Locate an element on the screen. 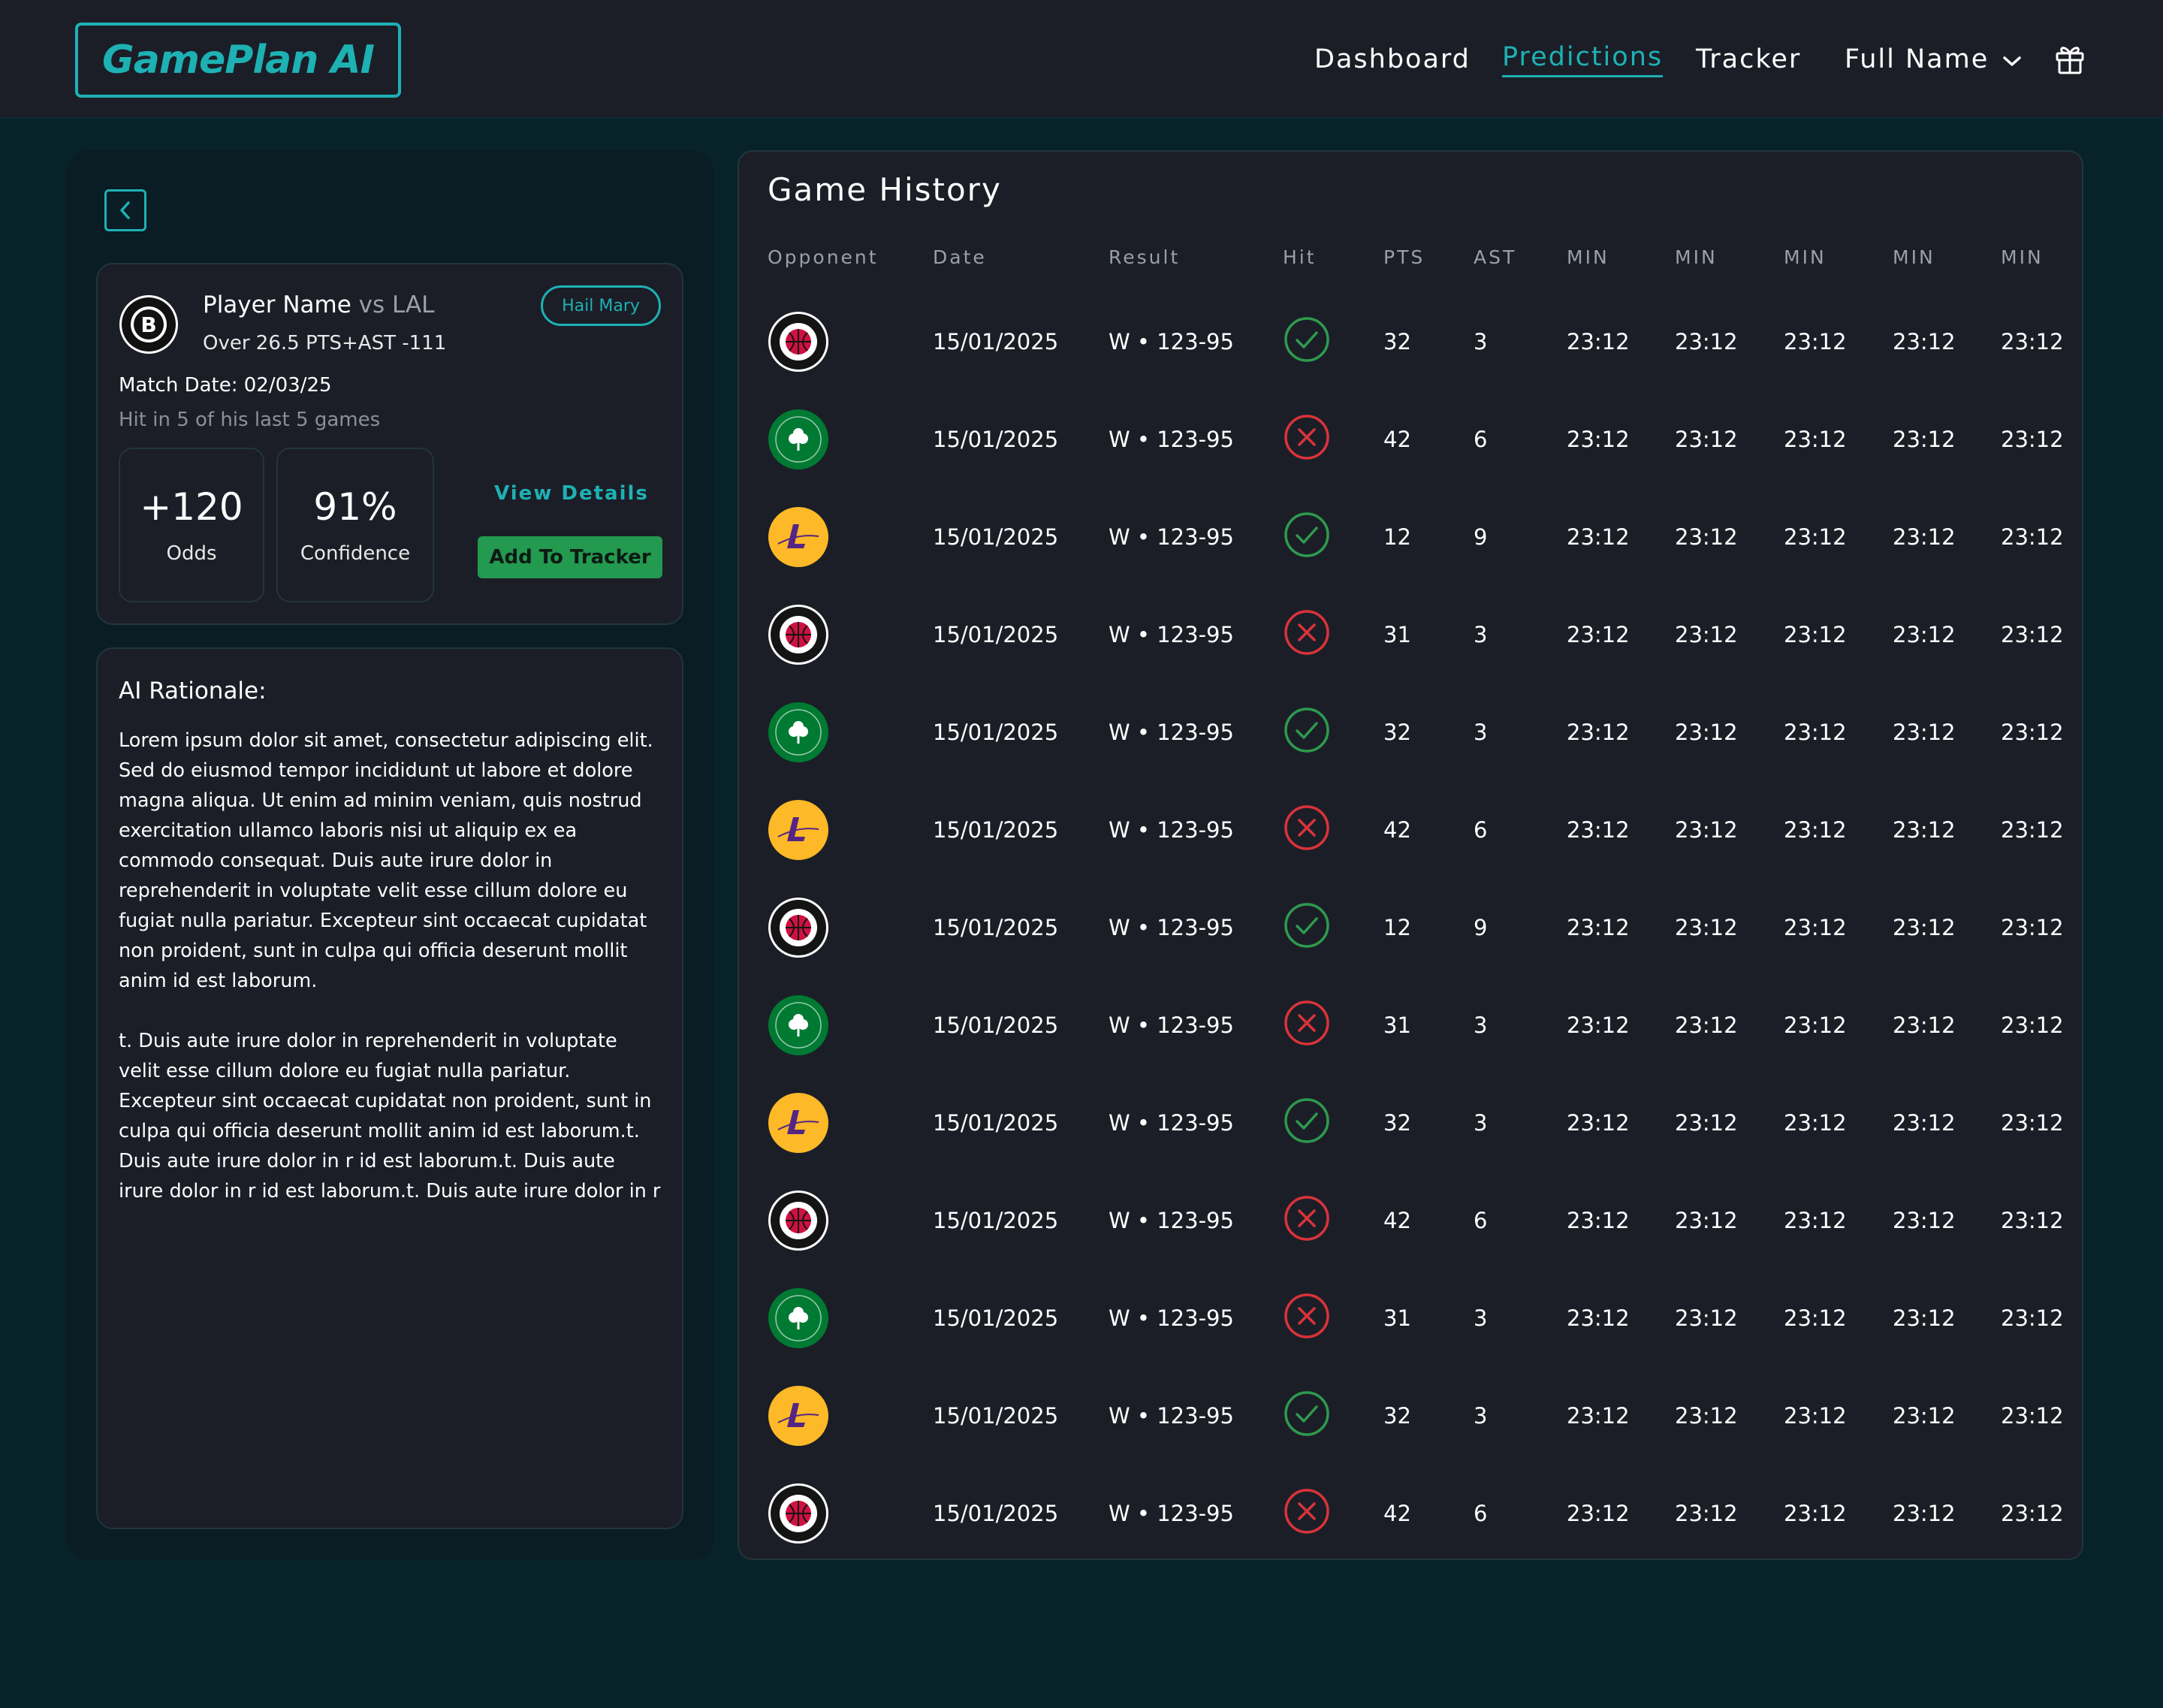 The height and width of the screenshot is (1708, 2163). nav-dashboard-label: Dashboard is located at coordinates (1393, 59).